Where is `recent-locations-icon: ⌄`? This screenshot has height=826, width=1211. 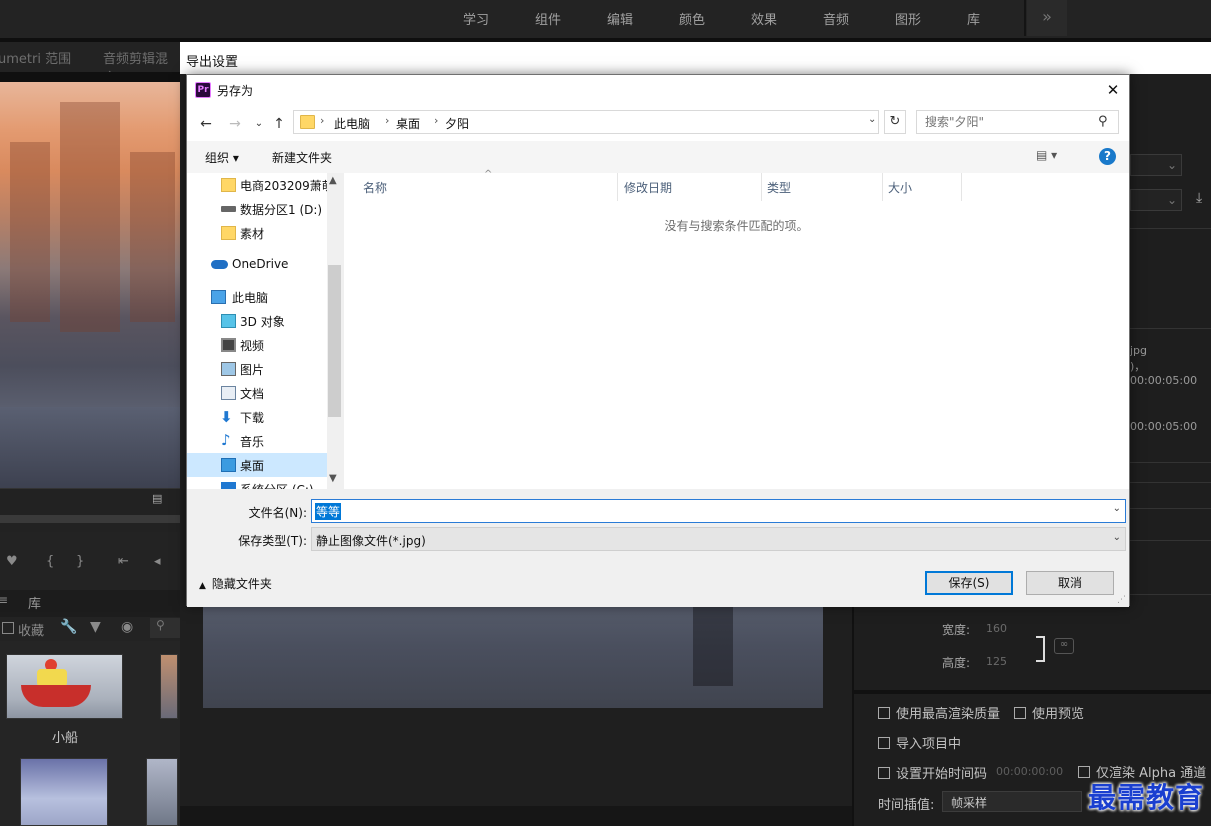 recent-locations-icon: ⌄ is located at coordinates (259, 124).